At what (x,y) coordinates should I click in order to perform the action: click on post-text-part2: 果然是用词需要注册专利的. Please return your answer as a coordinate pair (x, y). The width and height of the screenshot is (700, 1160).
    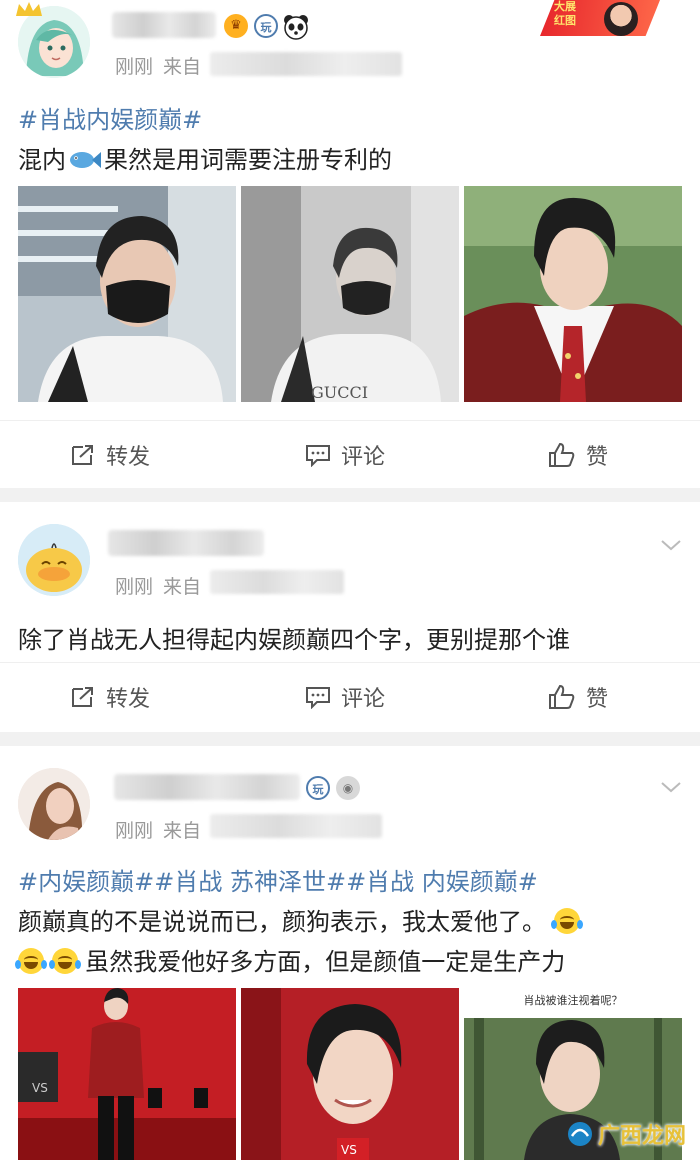
    Looking at the image, I should click on (248, 160).